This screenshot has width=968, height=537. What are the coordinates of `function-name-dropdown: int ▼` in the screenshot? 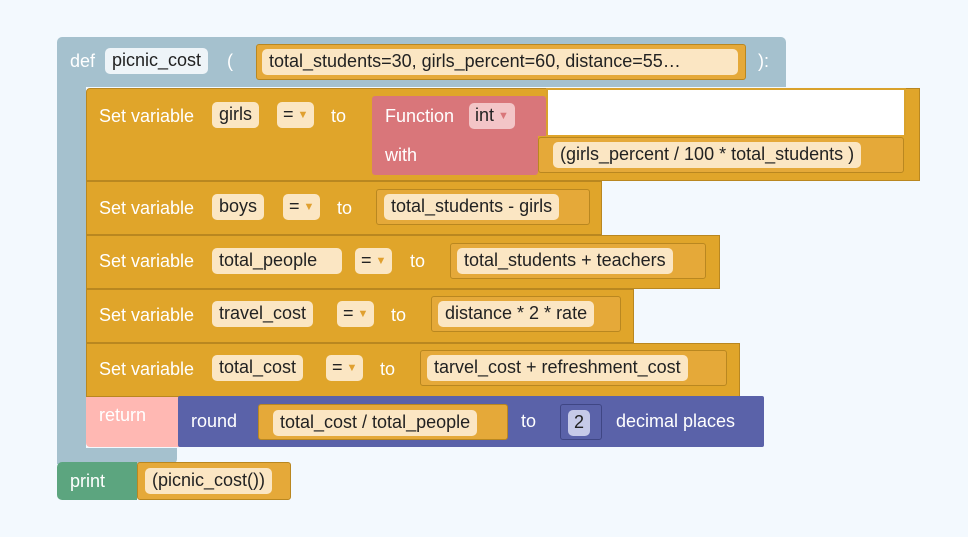 It's located at (492, 116).